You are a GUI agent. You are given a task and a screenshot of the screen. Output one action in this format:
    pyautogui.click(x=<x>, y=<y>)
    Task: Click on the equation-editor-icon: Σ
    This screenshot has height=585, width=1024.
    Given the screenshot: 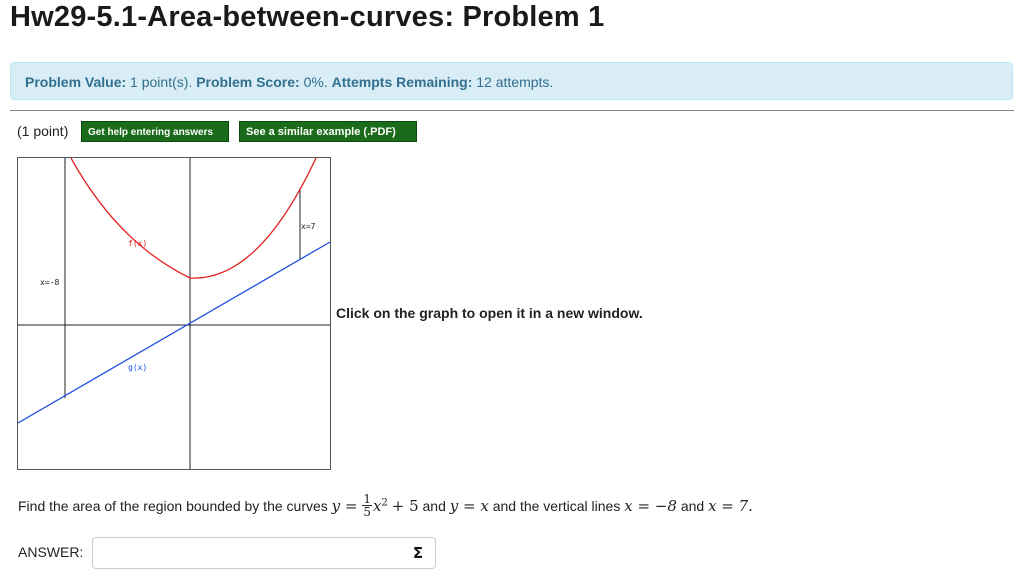 What is the action you would take?
    pyautogui.click(x=418, y=553)
    